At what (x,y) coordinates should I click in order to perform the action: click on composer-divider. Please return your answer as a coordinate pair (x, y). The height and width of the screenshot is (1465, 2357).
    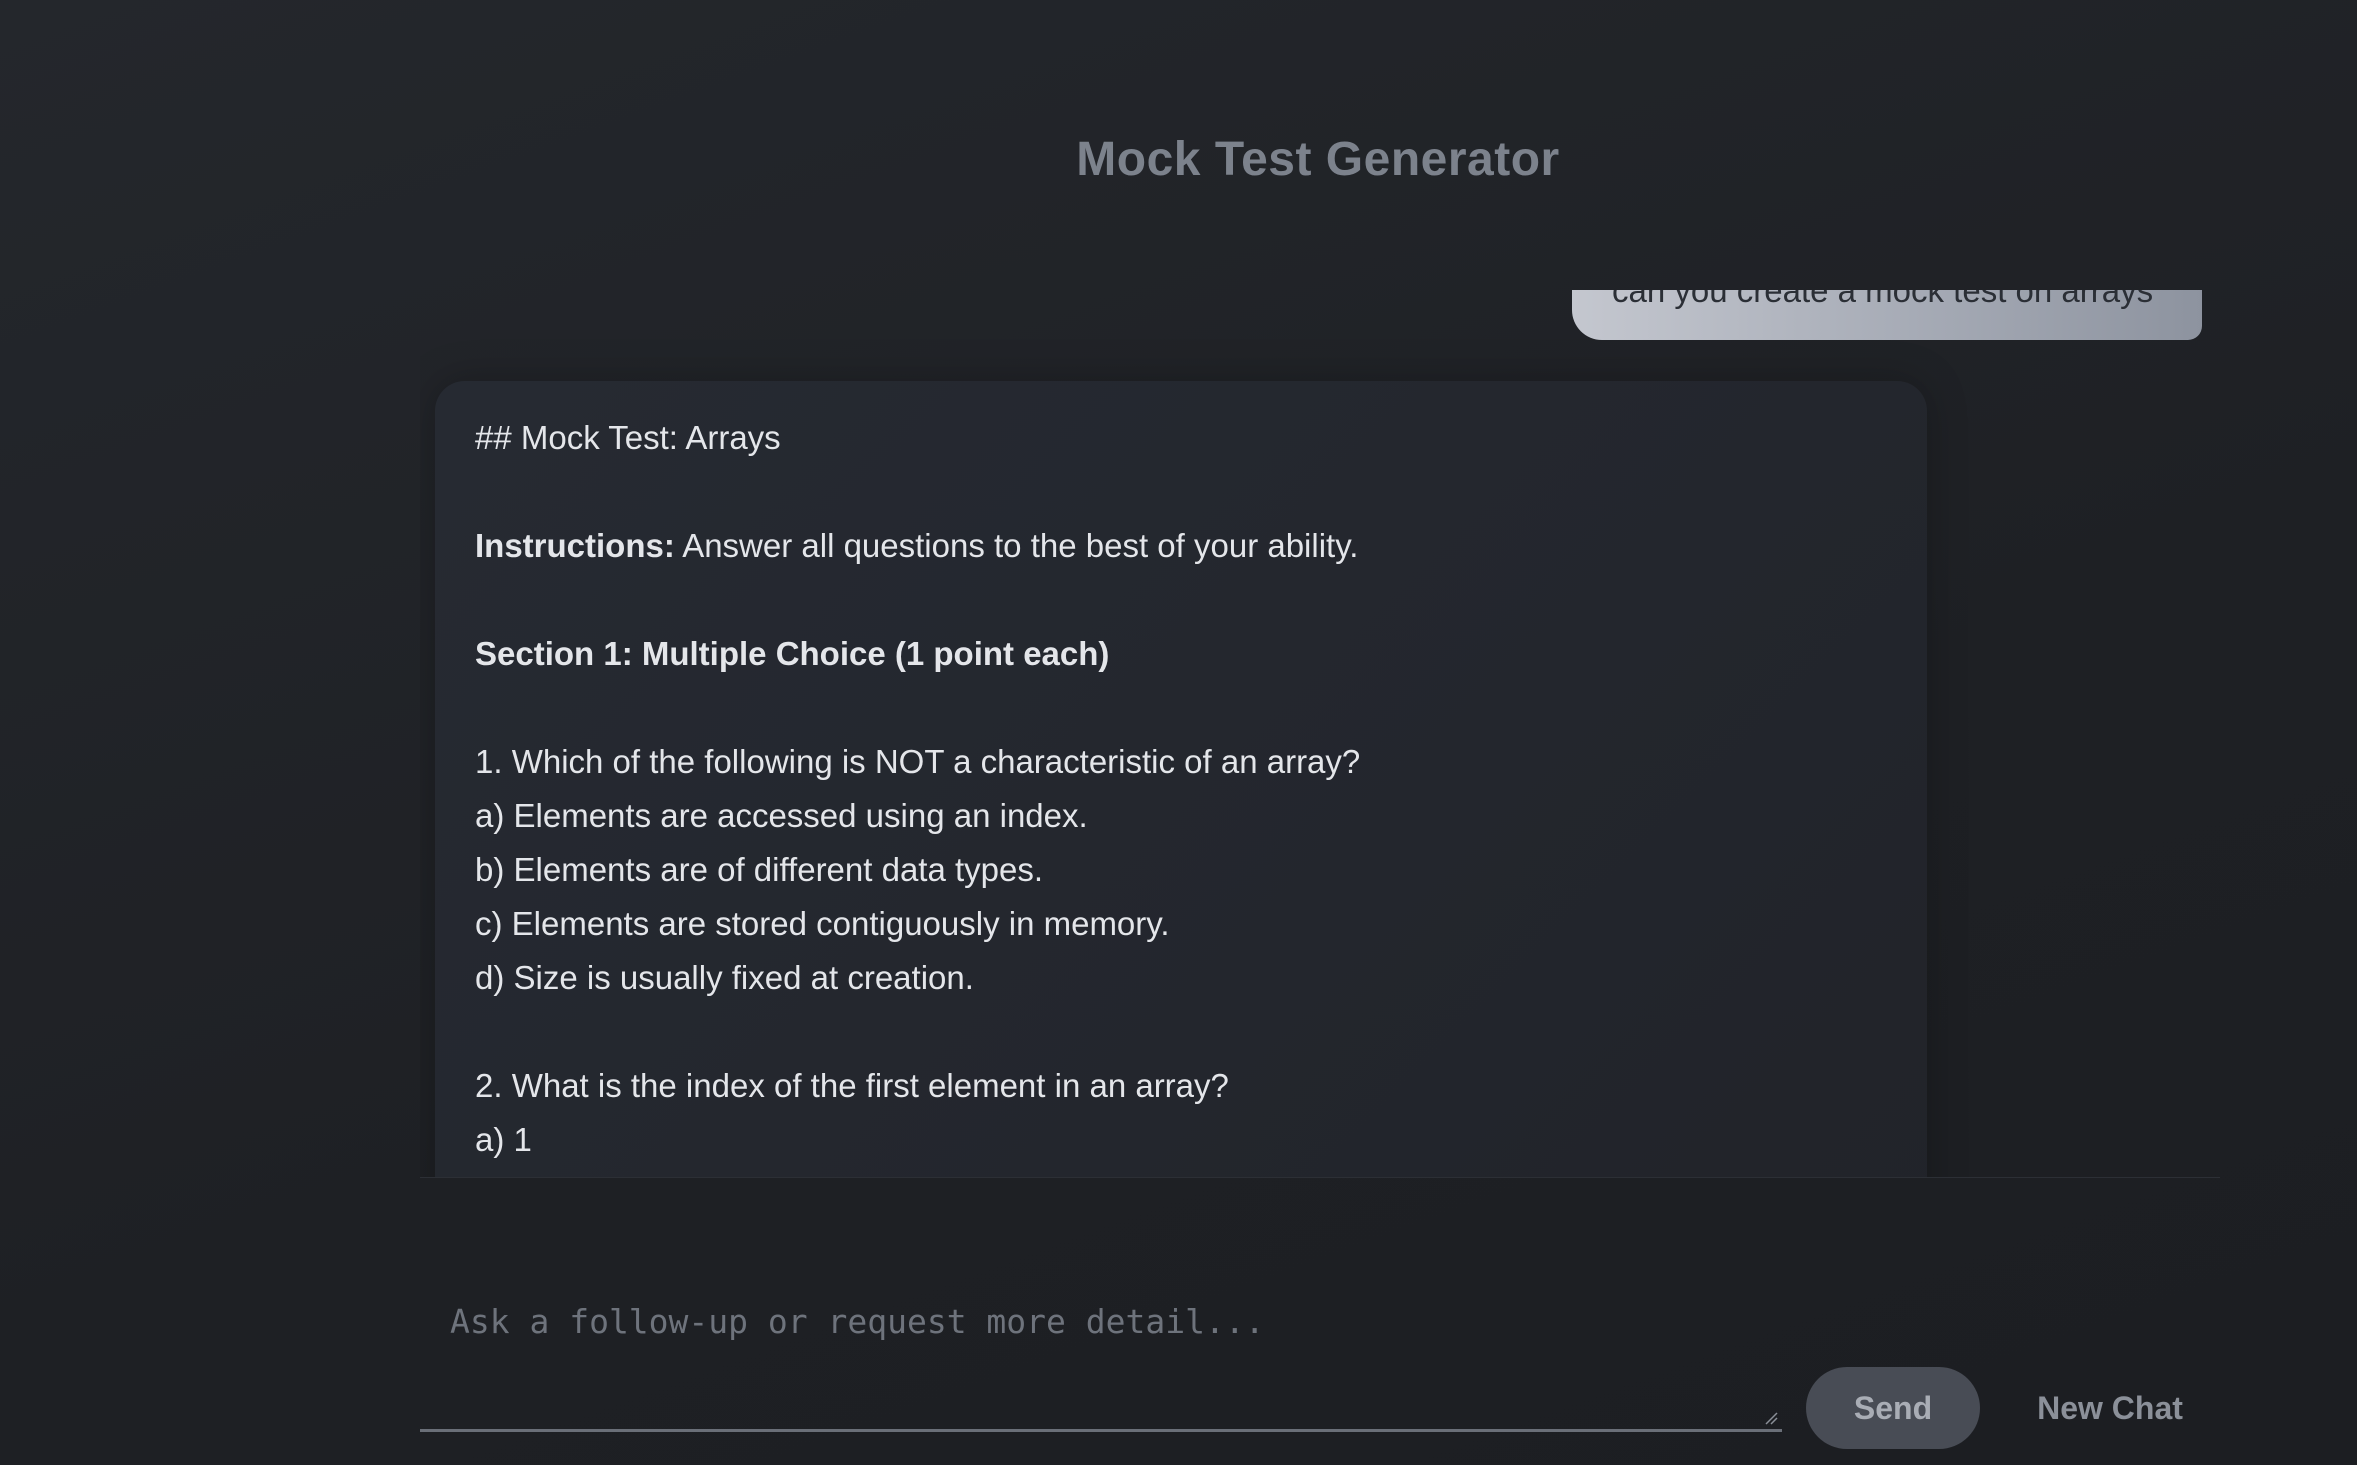
    Looking at the image, I should click on (1320, 1177).